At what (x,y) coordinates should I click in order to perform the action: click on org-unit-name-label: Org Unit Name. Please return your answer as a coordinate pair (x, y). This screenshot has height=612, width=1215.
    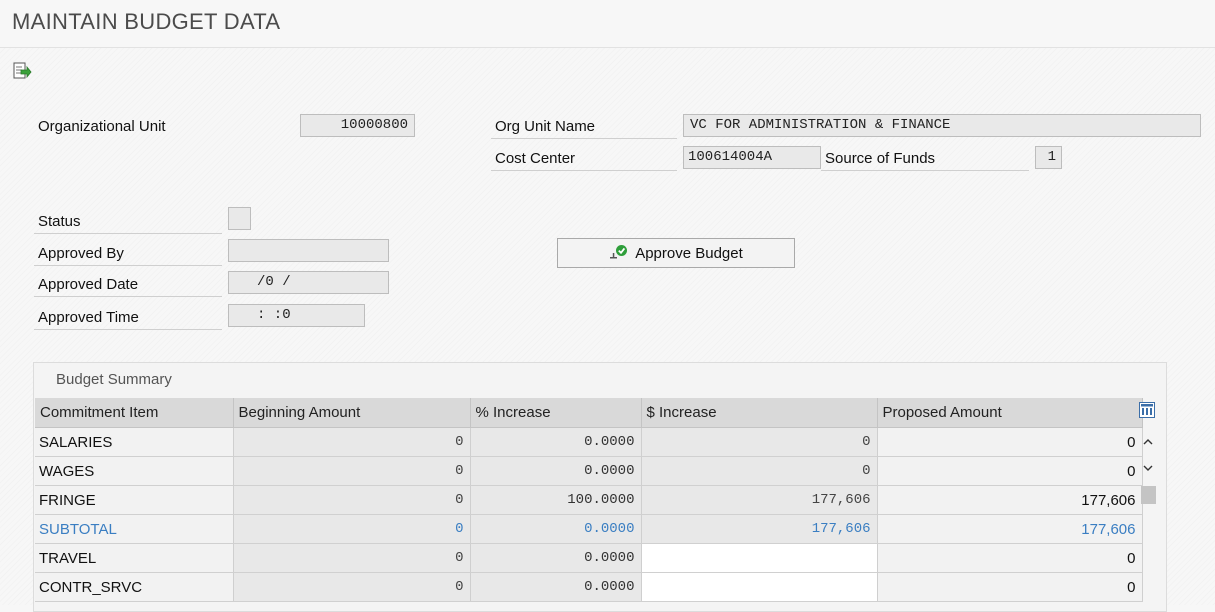
    Looking at the image, I should click on (584, 127).